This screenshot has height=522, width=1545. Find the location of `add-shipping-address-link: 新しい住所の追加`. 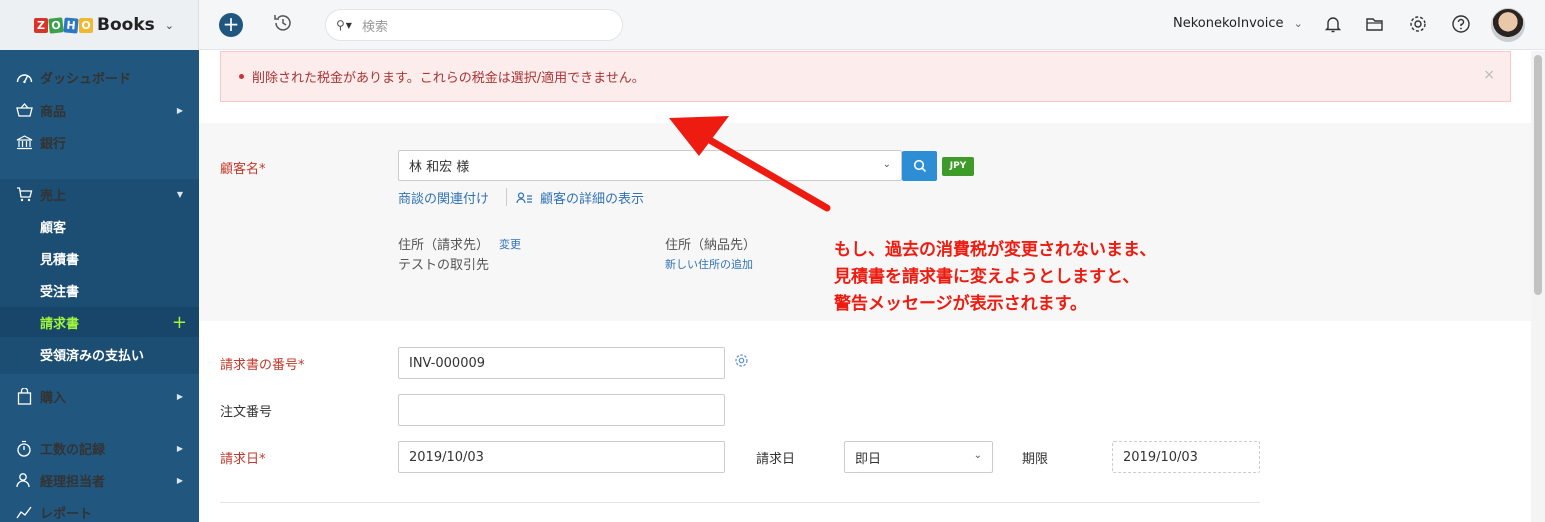

add-shipping-address-link: 新しい住所の追加 is located at coordinates (709, 264).